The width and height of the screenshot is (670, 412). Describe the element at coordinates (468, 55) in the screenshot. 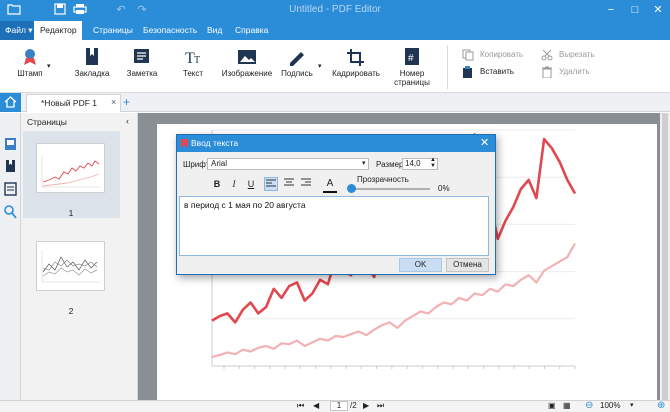

I see `copy-icon` at that location.